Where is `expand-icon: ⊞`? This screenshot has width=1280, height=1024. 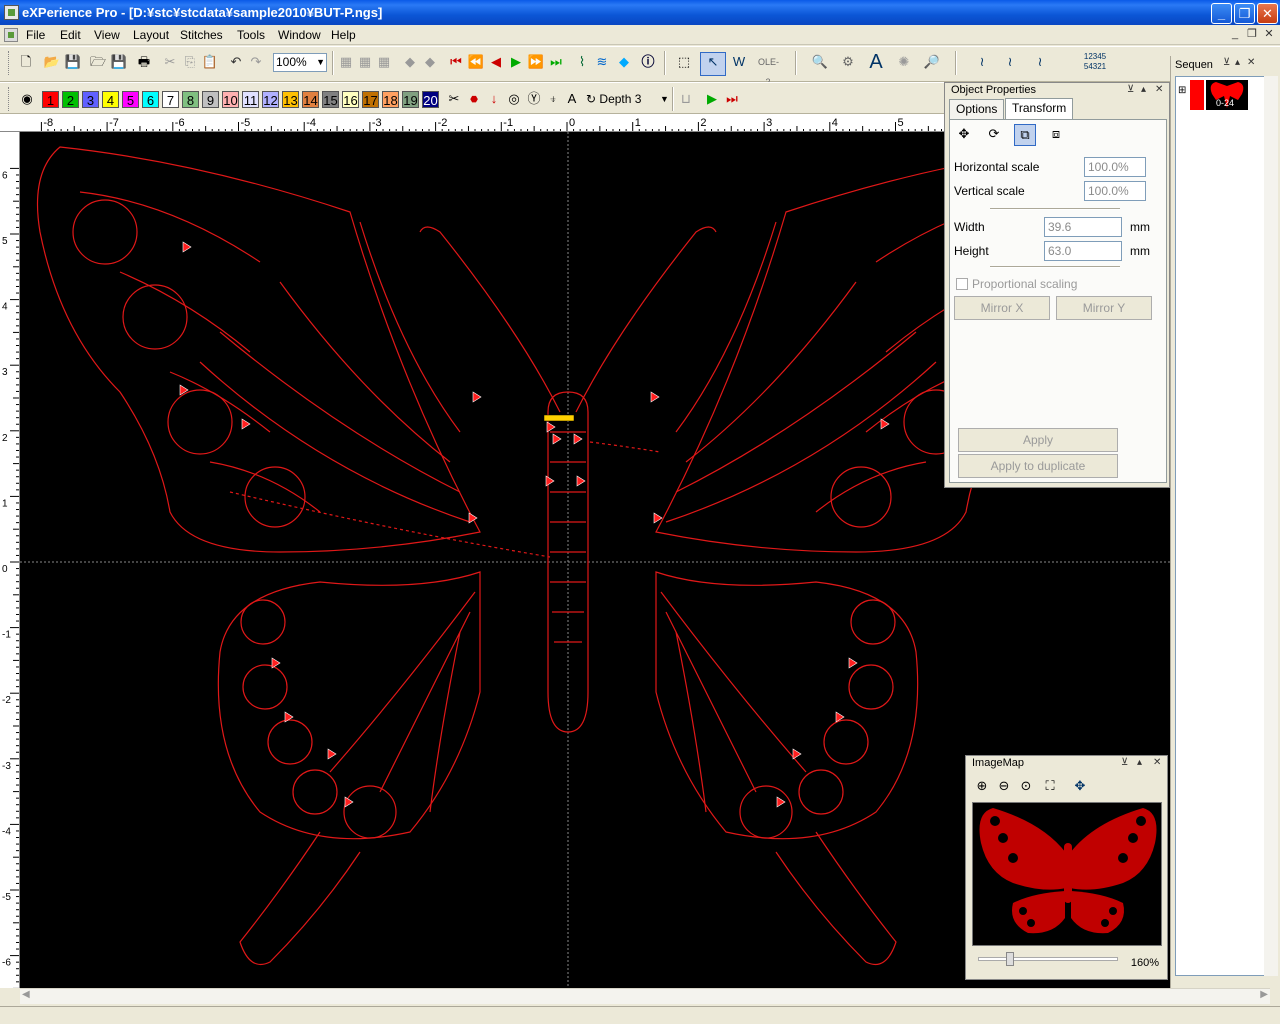 expand-icon: ⊞ is located at coordinates (1182, 90).